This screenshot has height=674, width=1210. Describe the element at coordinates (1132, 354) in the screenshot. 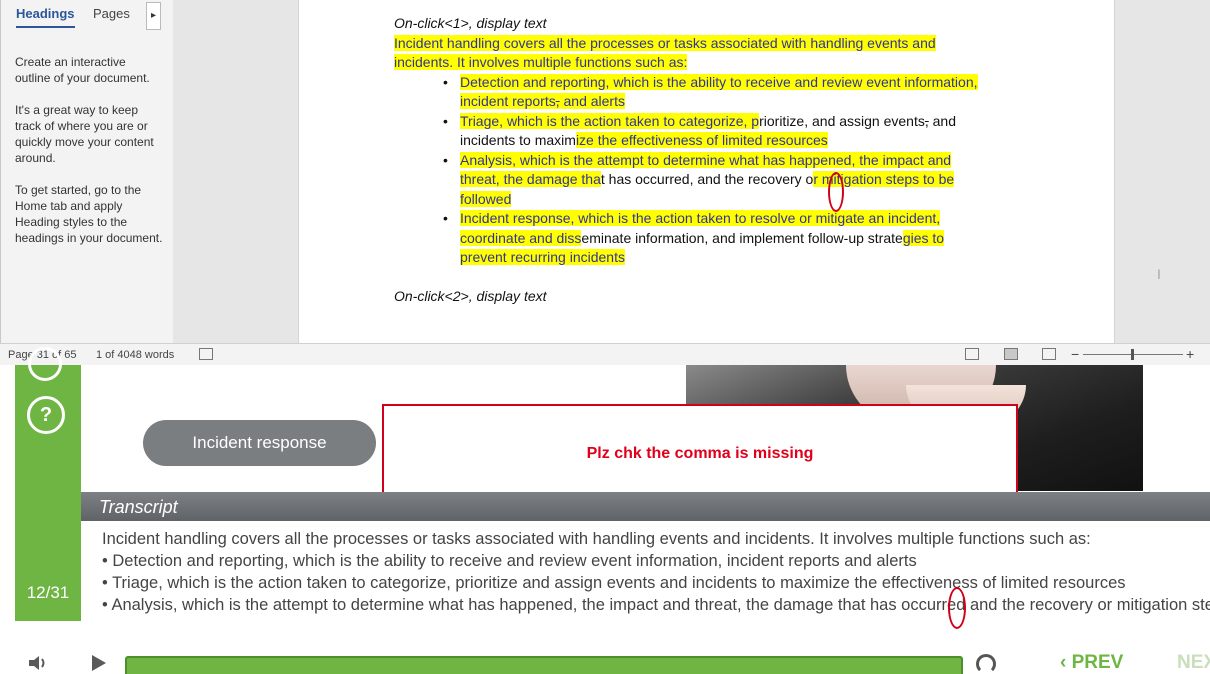

I see `zoom-slider-thumb` at that location.